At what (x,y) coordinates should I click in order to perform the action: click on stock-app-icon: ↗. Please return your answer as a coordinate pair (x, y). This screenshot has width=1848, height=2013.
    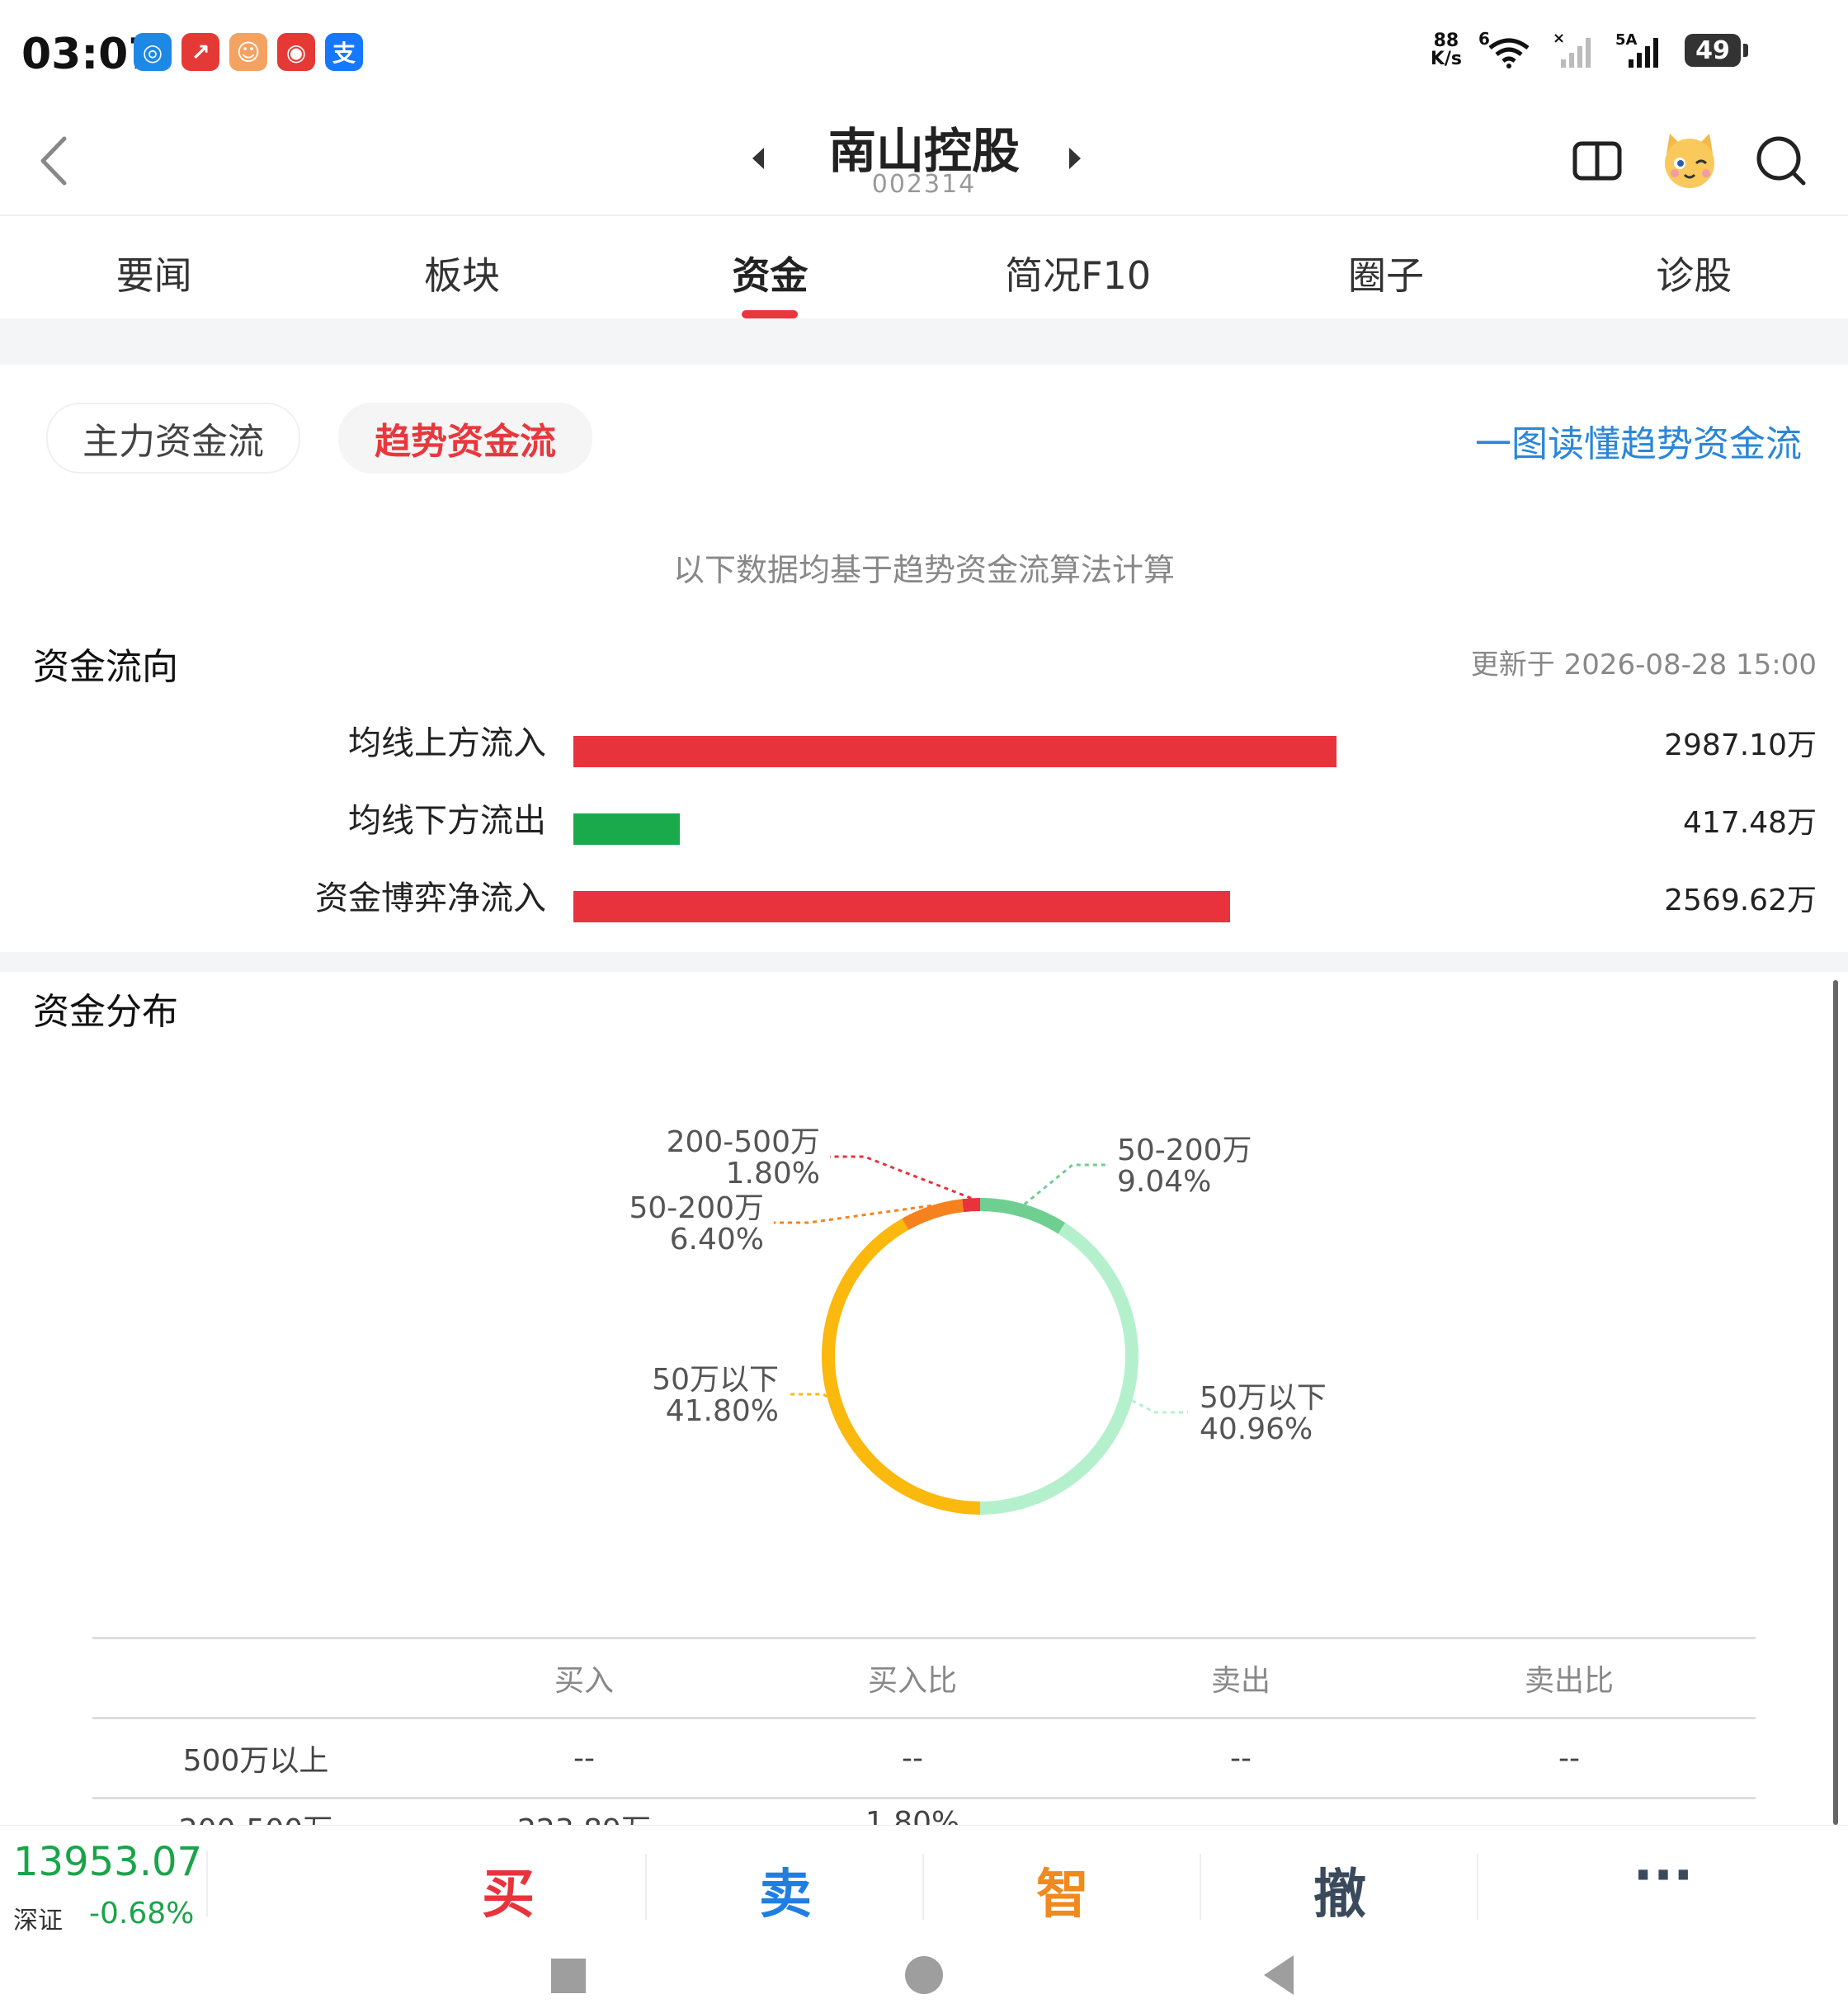
    Looking at the image, I should click on (200, 52).